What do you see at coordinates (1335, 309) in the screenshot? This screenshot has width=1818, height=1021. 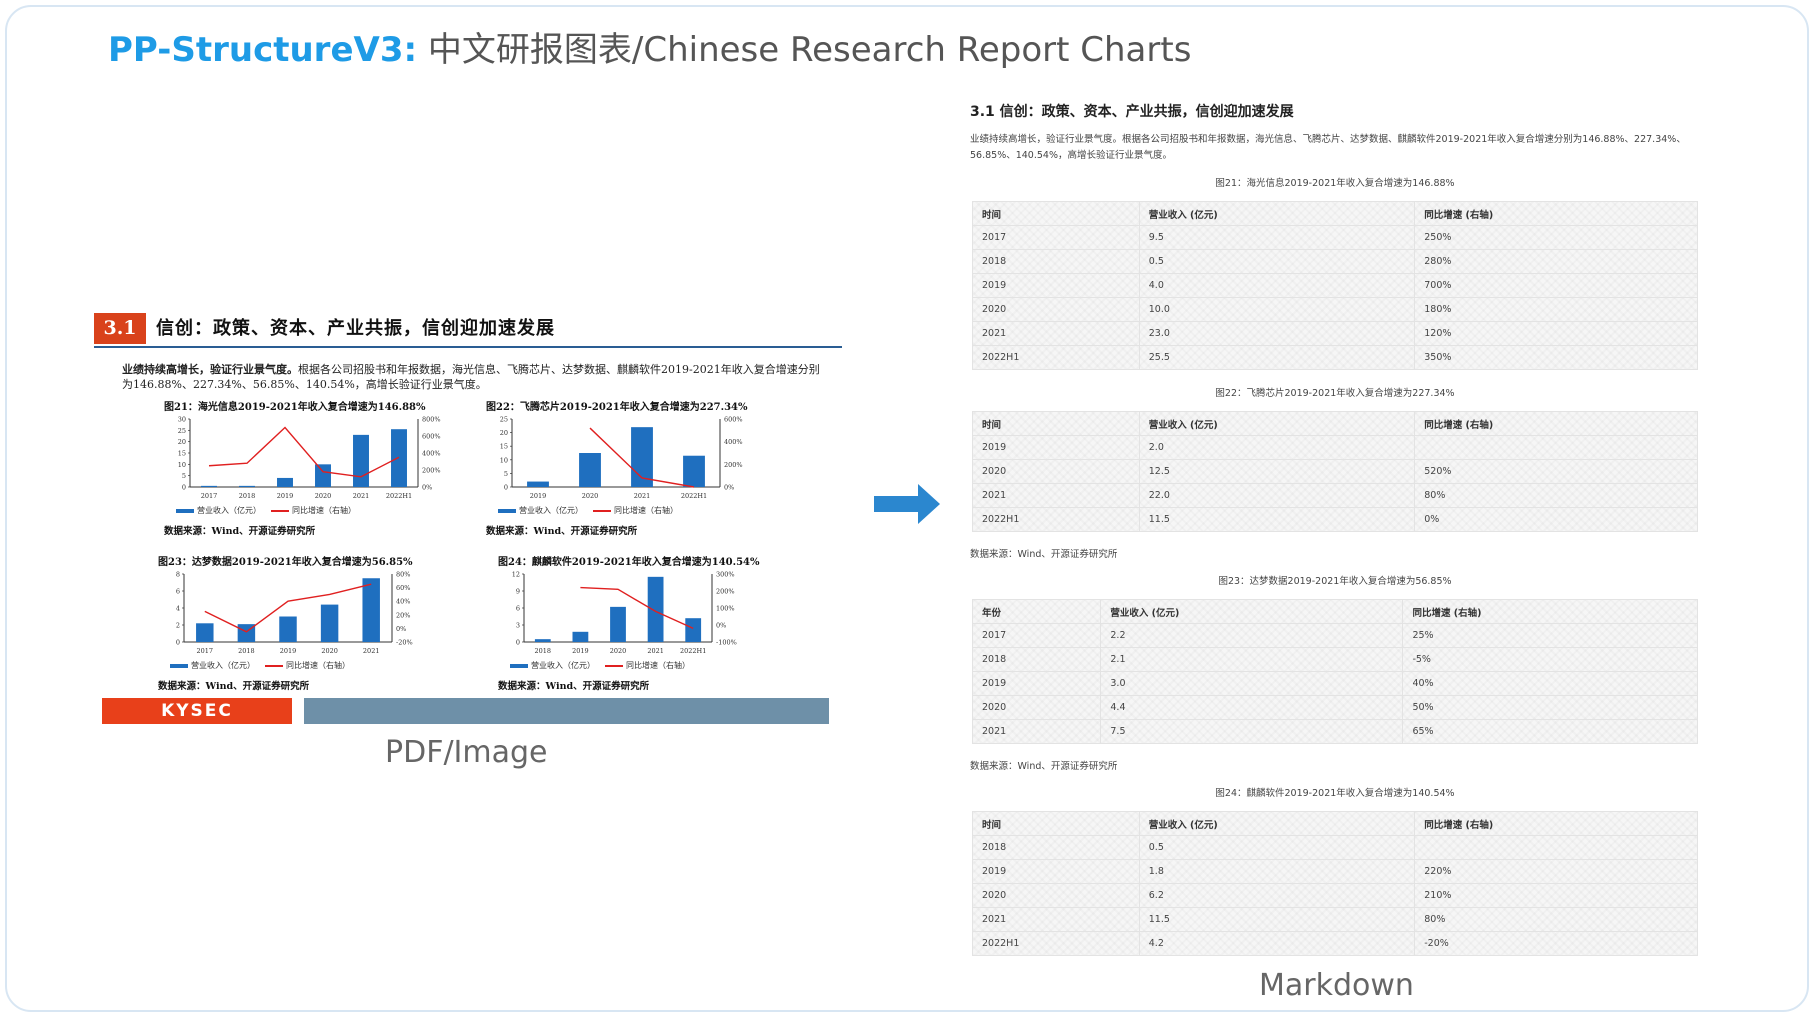 I see `table-row: 2020 10.0 180%` at bounding box center [1335, 309].